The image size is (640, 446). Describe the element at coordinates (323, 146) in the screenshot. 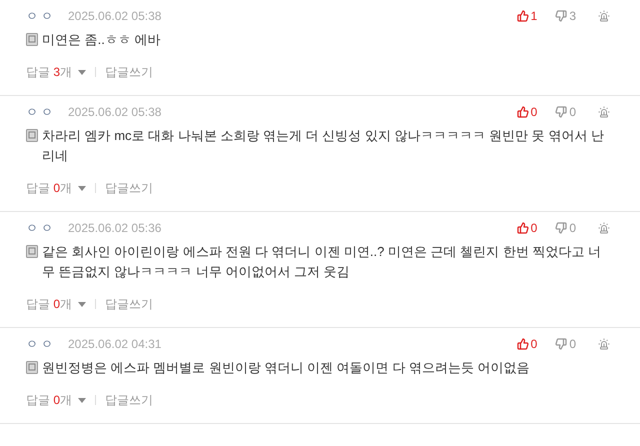

I see `comment-text: 차라리 엠카 mc로 대화 나눠본 소희랑 엮는게 더 신빙성 있지 않나ㅋㅋㅋㅋㅋ 원빈만 못 엮어서 난리네` at that location.